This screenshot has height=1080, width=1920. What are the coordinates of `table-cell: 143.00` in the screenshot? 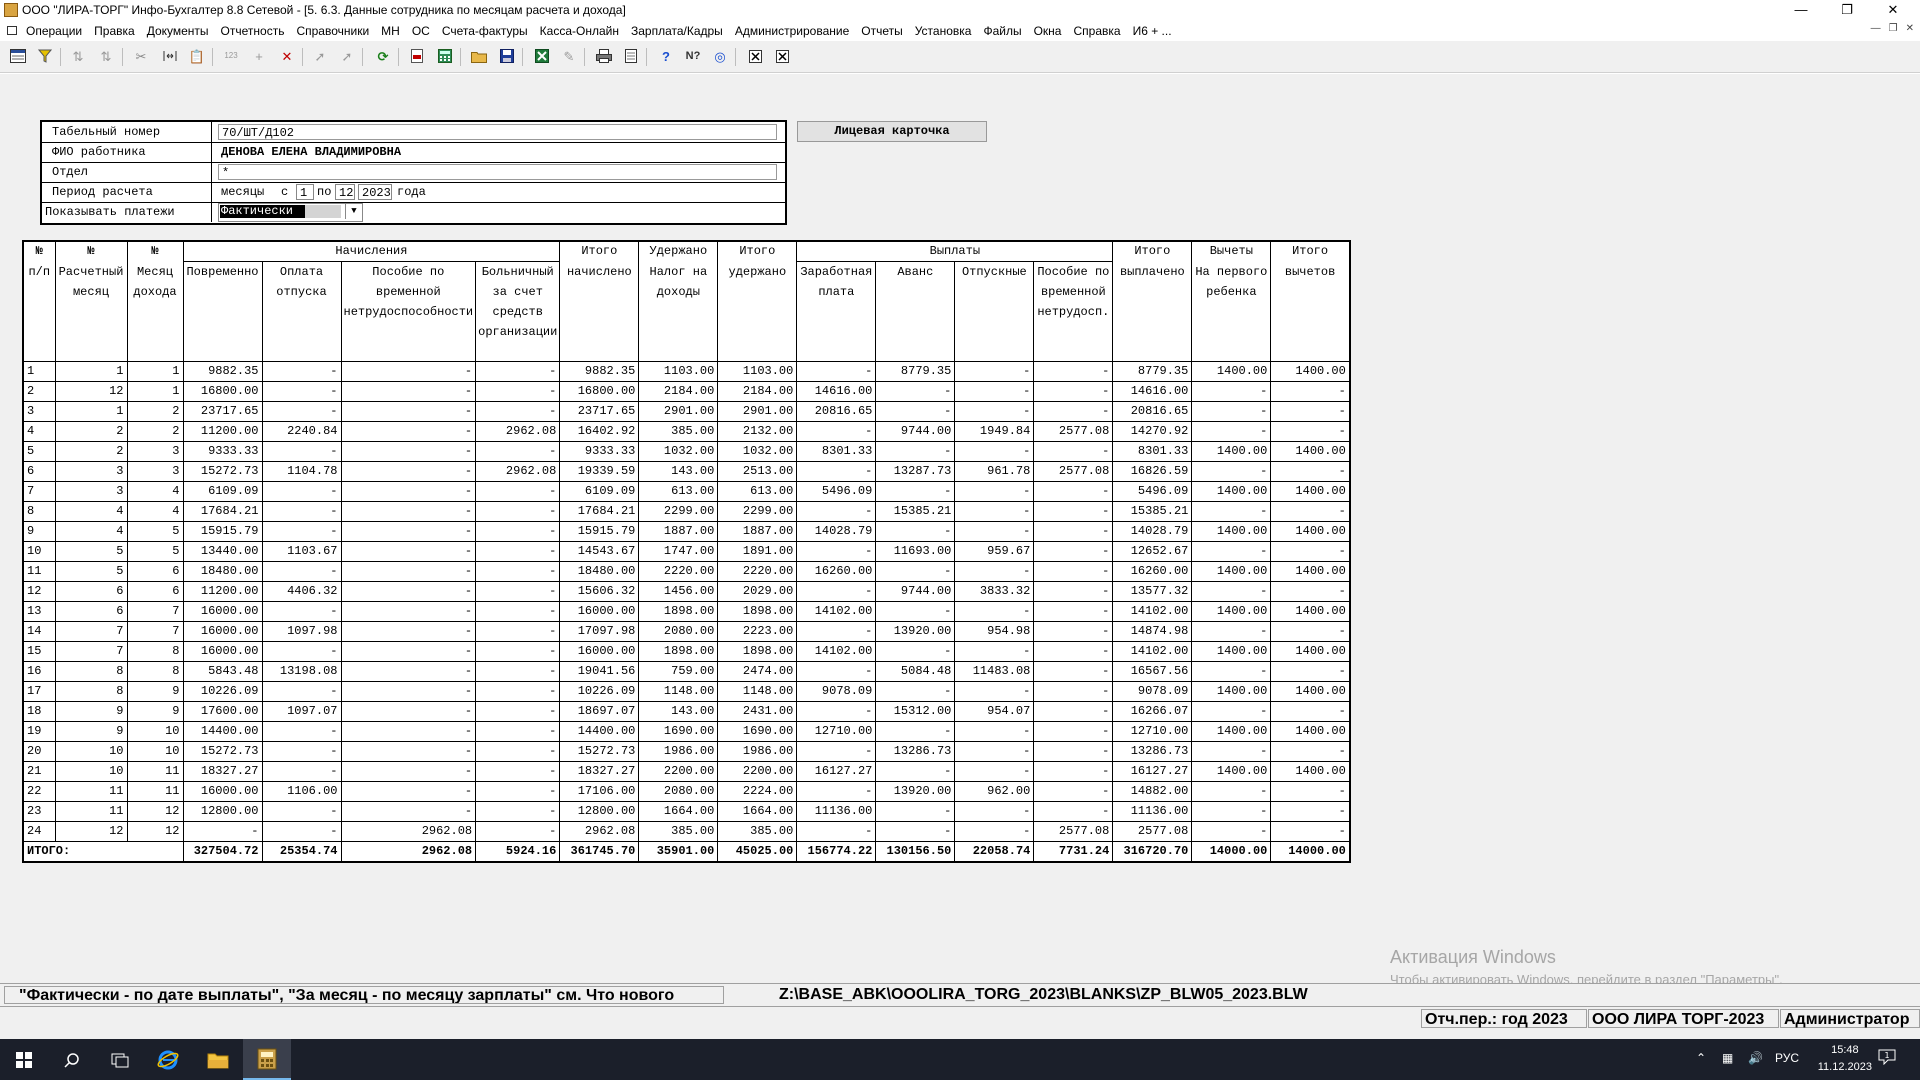 It's located at (678, 471).